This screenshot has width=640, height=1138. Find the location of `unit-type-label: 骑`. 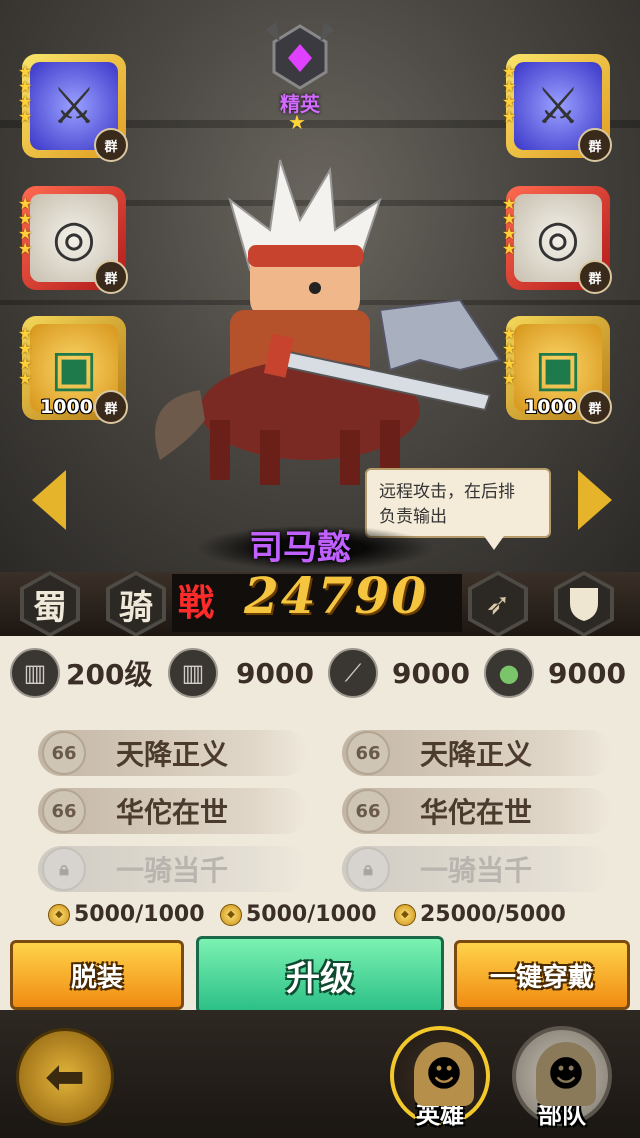

unit-type-label: 骑 is located at coordinates (136, 607).